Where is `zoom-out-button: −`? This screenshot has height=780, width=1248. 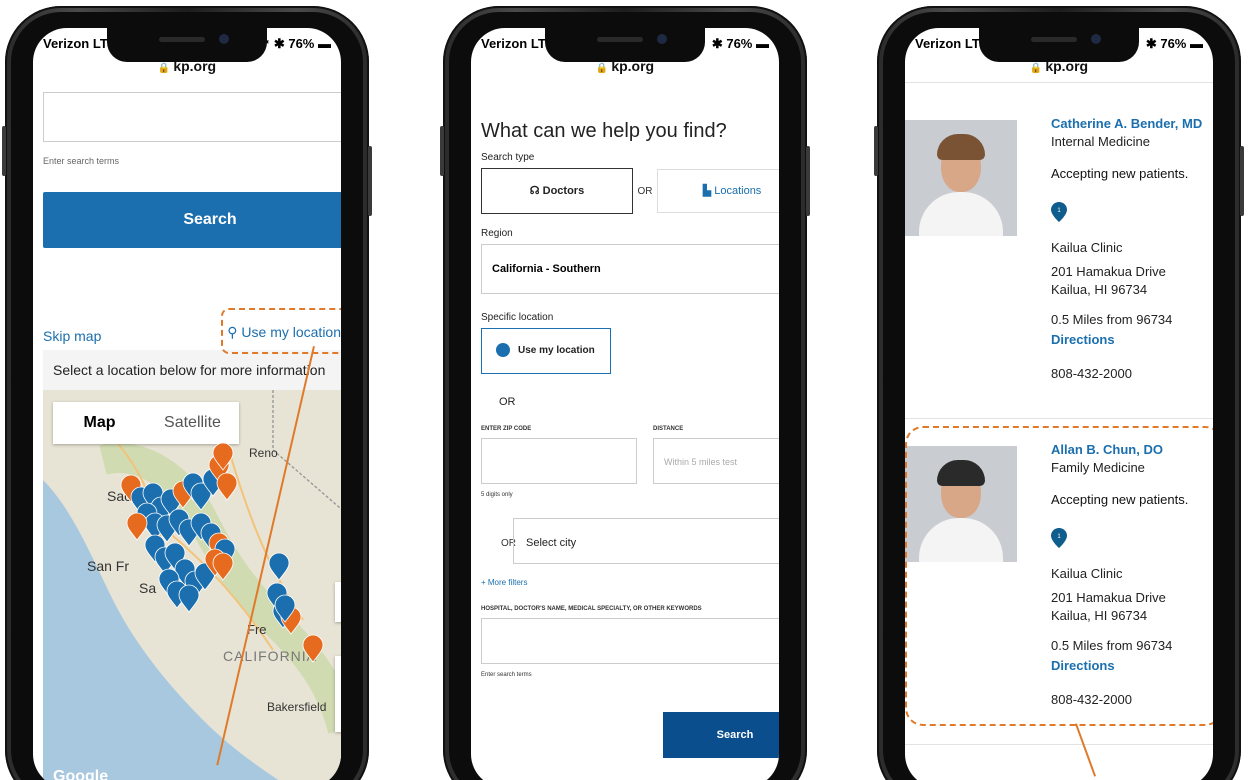 zoom-out-button: − is located at coordinates (338, 713).